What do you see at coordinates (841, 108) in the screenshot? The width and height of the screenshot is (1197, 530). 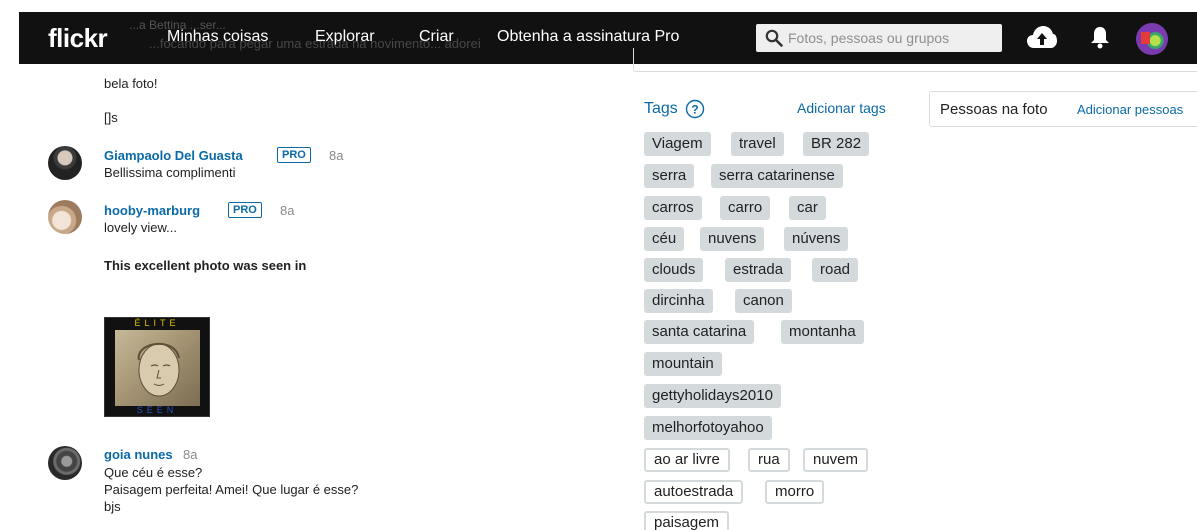 I see `add-tags-link: Adicionar tags` at bounding box center [841, 108].